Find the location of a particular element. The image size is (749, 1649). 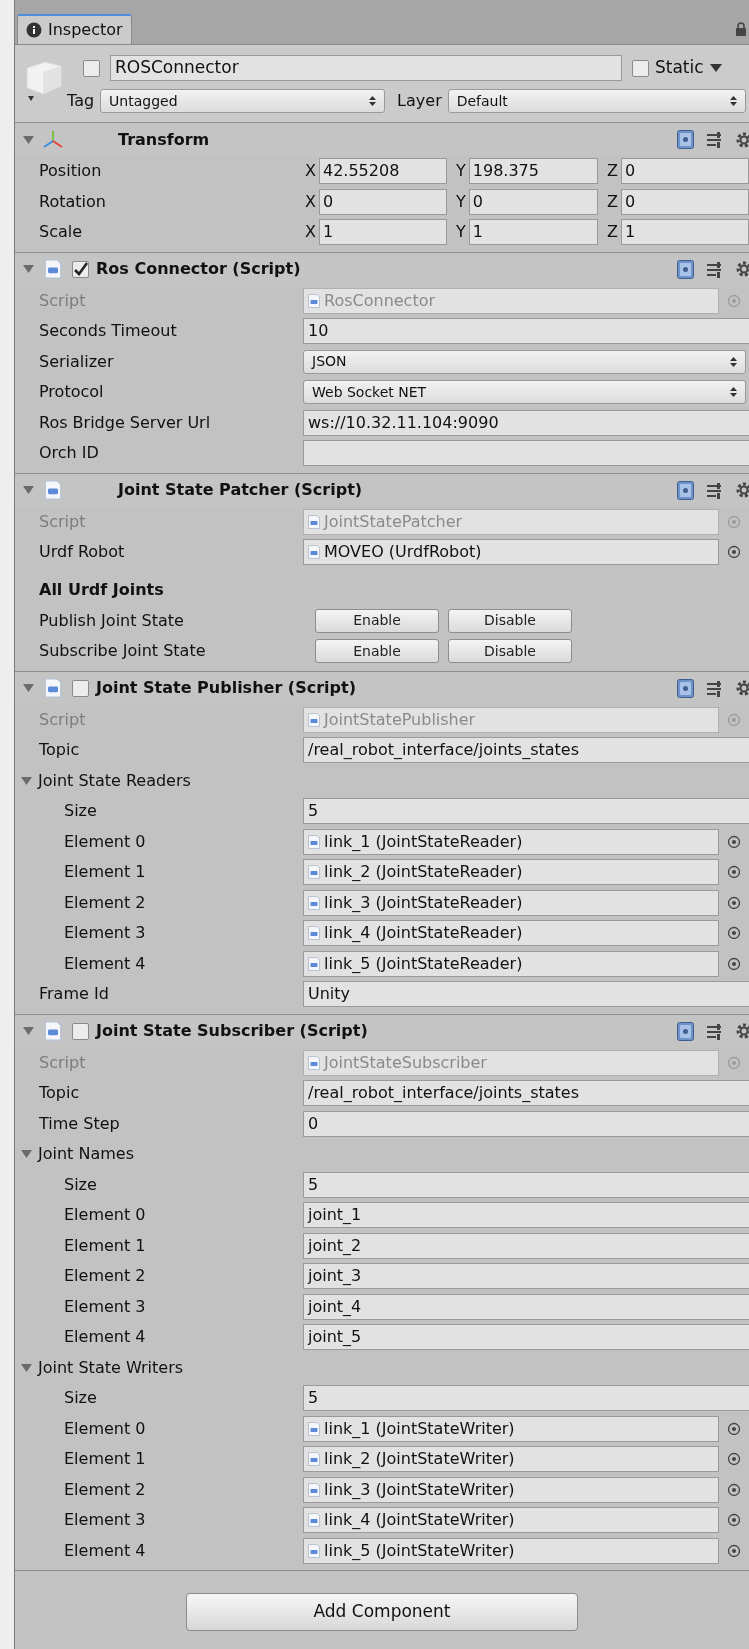

field-label: Topic is located at coordinates (59, 750).